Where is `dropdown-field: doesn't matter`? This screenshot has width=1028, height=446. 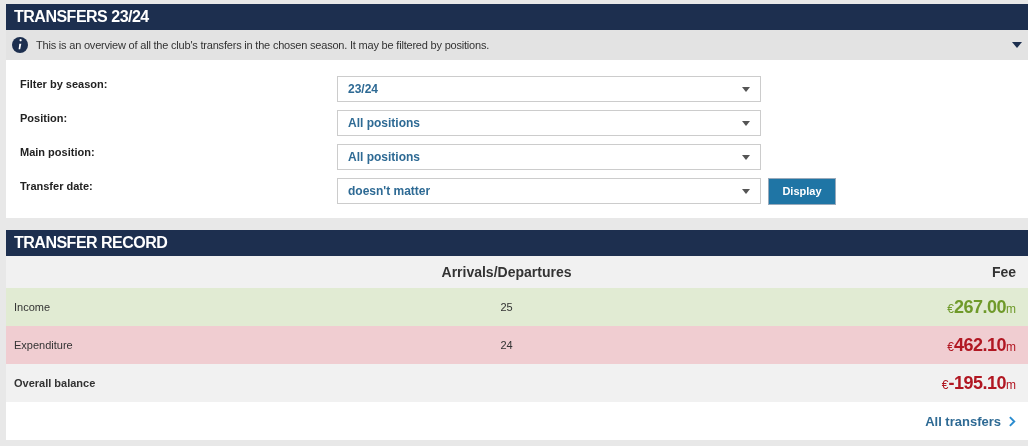 dropdown-field: doesn't matter is located at coordinates (549, 191).